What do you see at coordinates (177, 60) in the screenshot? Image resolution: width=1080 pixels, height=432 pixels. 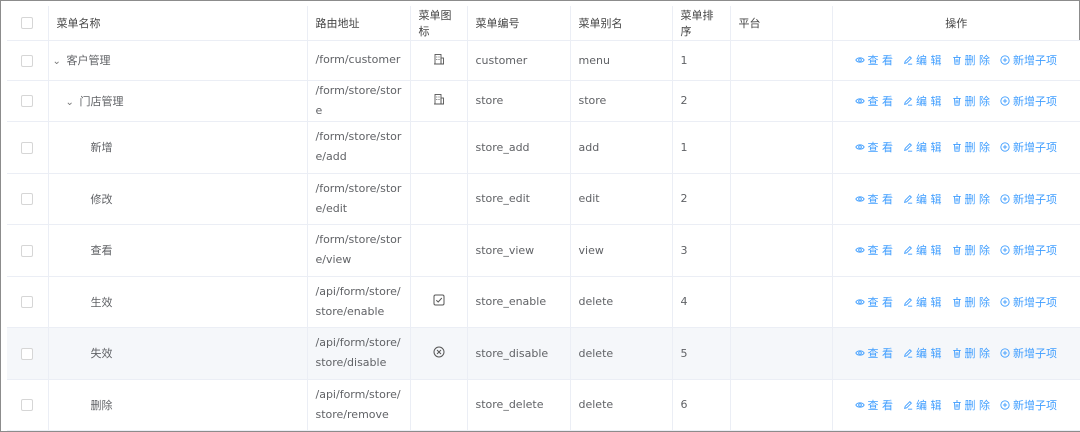 I see `menu-name-cell: ⌄ 客户管理` at bounding box center [177, 60].